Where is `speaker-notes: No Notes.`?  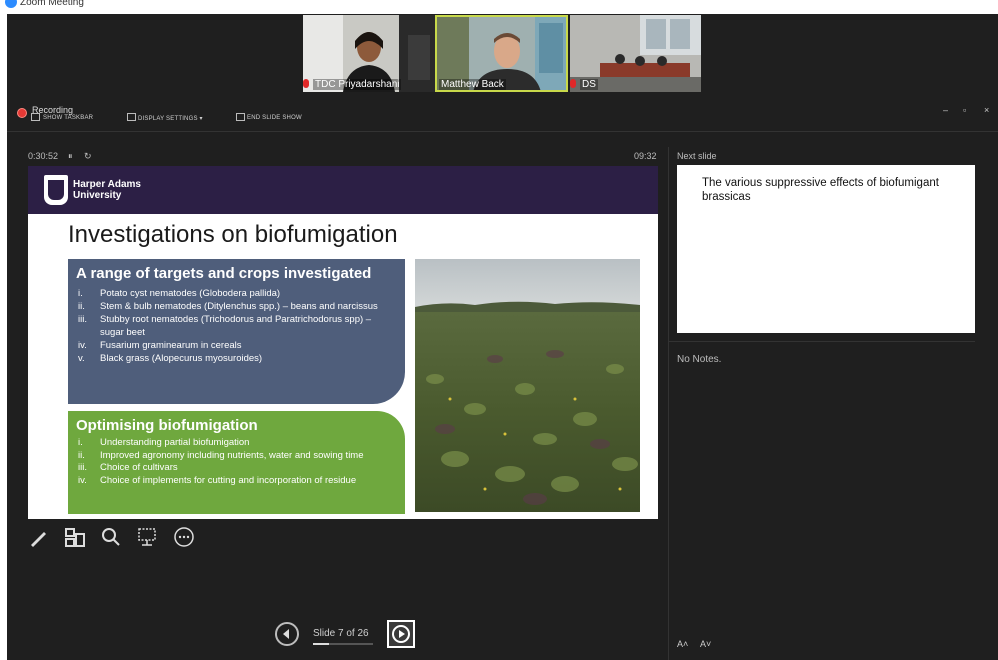
speaker-notes: No Notes. is located at coordinates (699, 359).